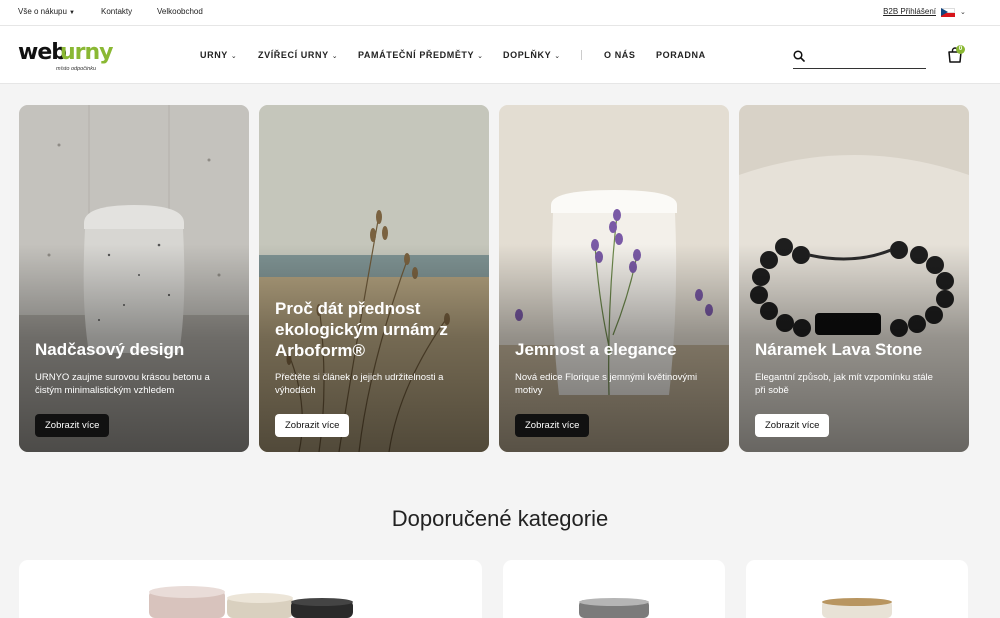 The height and width of the screenshot is (618, 1000). Describe the element at coordinates (421, 55) in the screenshot. I see `nav-item-memorial-items: PAMÁTEČNÍ PŘEDMĚTY ⌄` at that location.